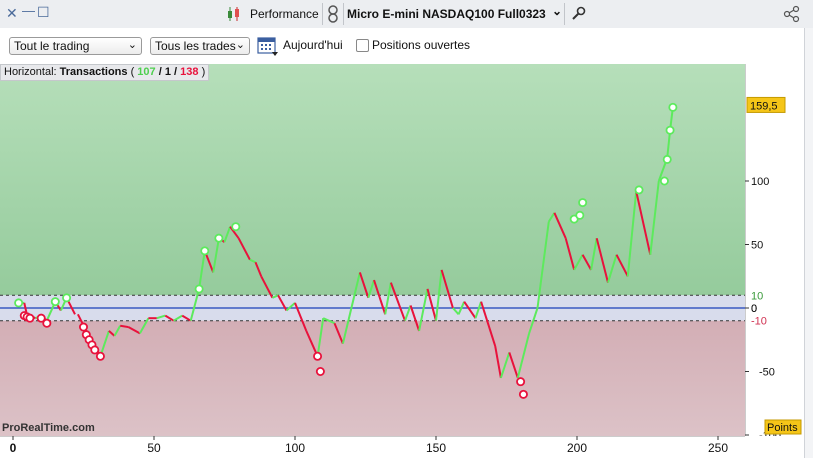 The height and width of the screenshot is (458, 813). I want to click on y-axis: 100500-50-100100-10159,5Points, so click(779, 250).